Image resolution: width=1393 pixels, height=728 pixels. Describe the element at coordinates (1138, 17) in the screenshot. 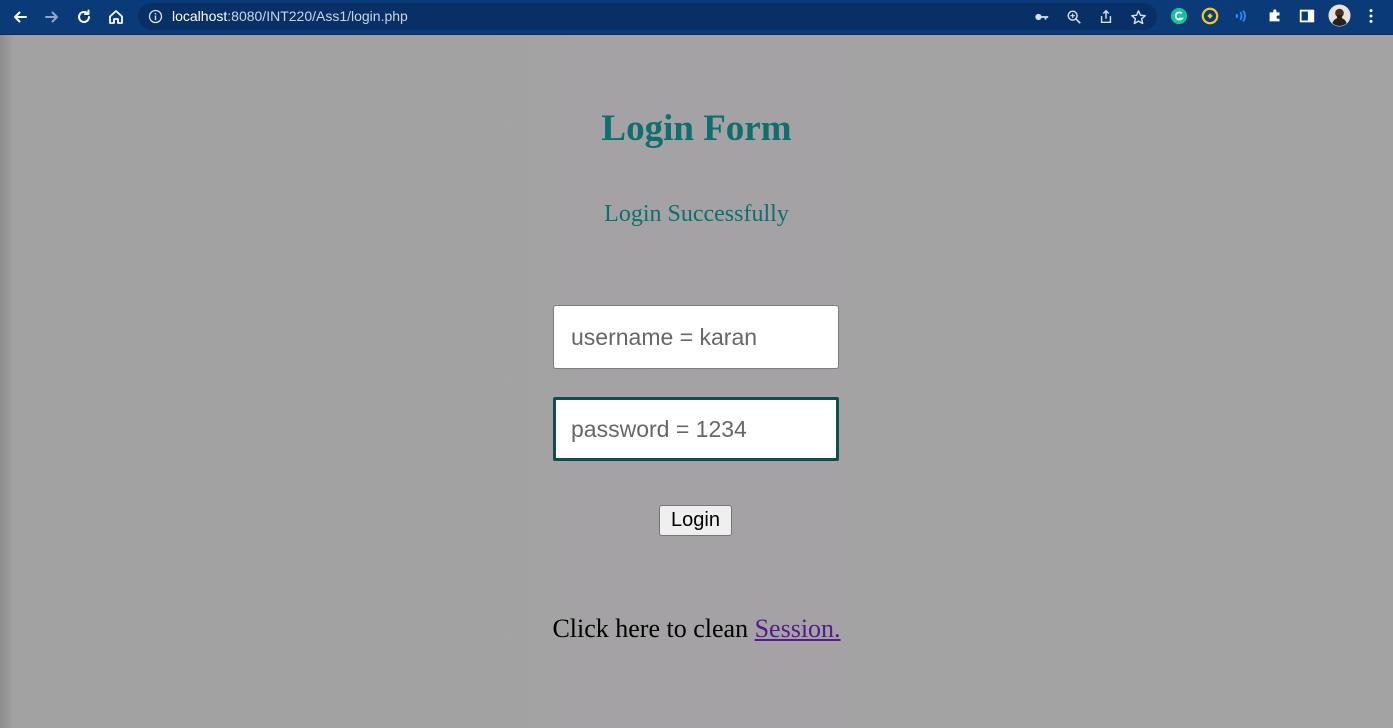

I see `bookmark-star-icon` at that location.